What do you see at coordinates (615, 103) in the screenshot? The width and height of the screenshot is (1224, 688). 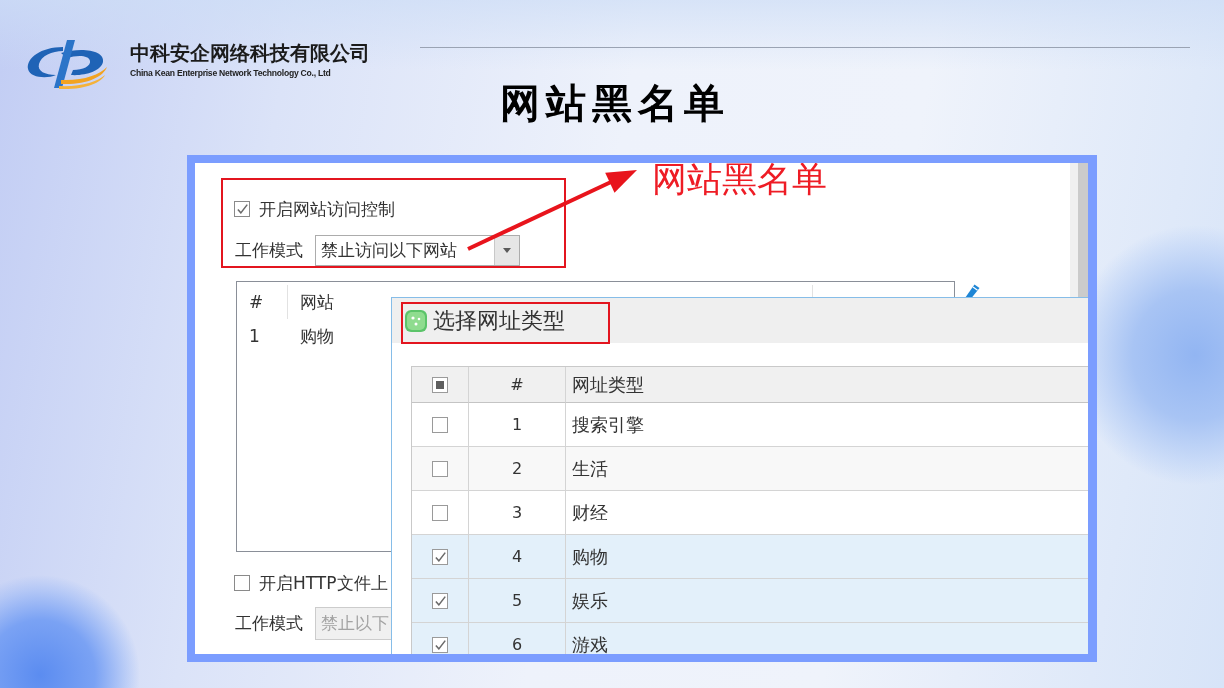 I see `slide-title: 网站黑名单` at bounding box center [615, 103].